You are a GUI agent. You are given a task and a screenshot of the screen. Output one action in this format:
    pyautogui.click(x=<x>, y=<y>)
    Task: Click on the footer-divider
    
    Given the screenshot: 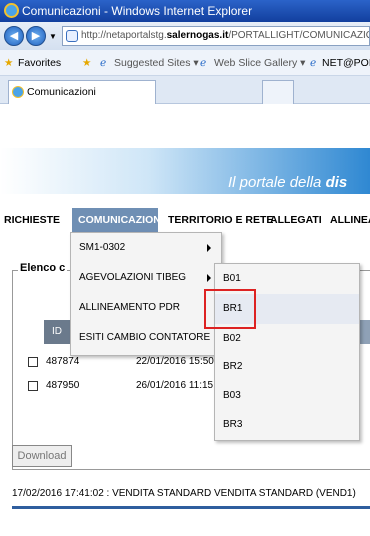 What is the action you would take?
    pyautogui.click(x=191, y=507)
    